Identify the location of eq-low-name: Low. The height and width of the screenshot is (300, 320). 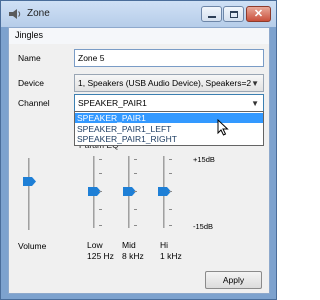
(95, 245).